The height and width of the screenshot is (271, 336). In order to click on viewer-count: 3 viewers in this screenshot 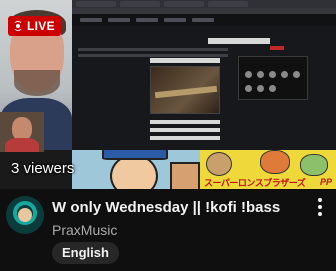, I will do `click(43, 168)`.